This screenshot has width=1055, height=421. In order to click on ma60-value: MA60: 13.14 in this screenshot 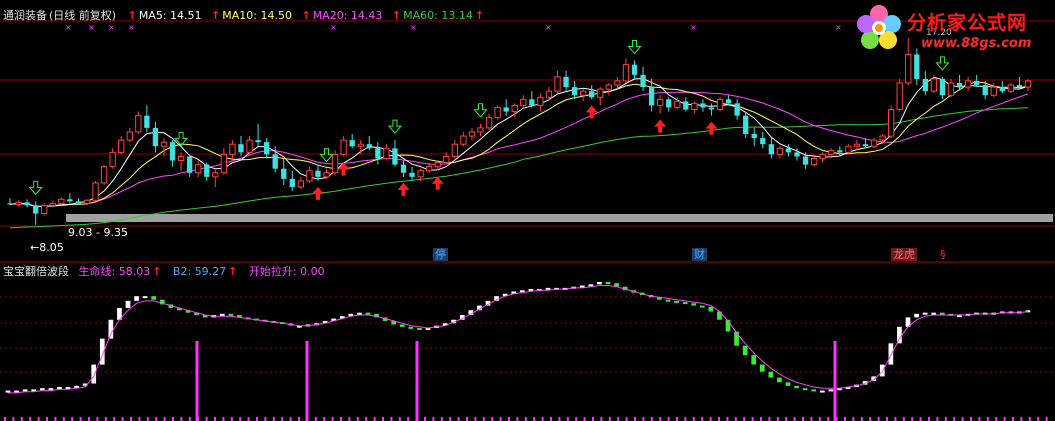, I will do `click(438, 15)`.